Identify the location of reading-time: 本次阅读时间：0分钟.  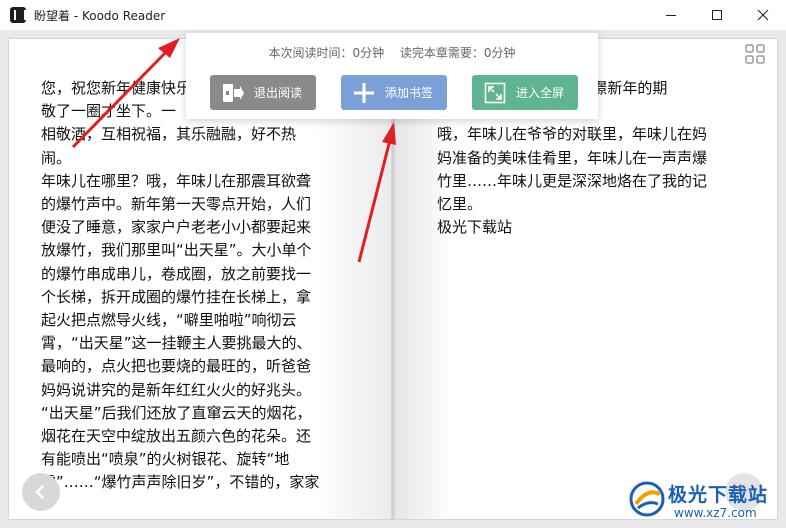
(326, 53).